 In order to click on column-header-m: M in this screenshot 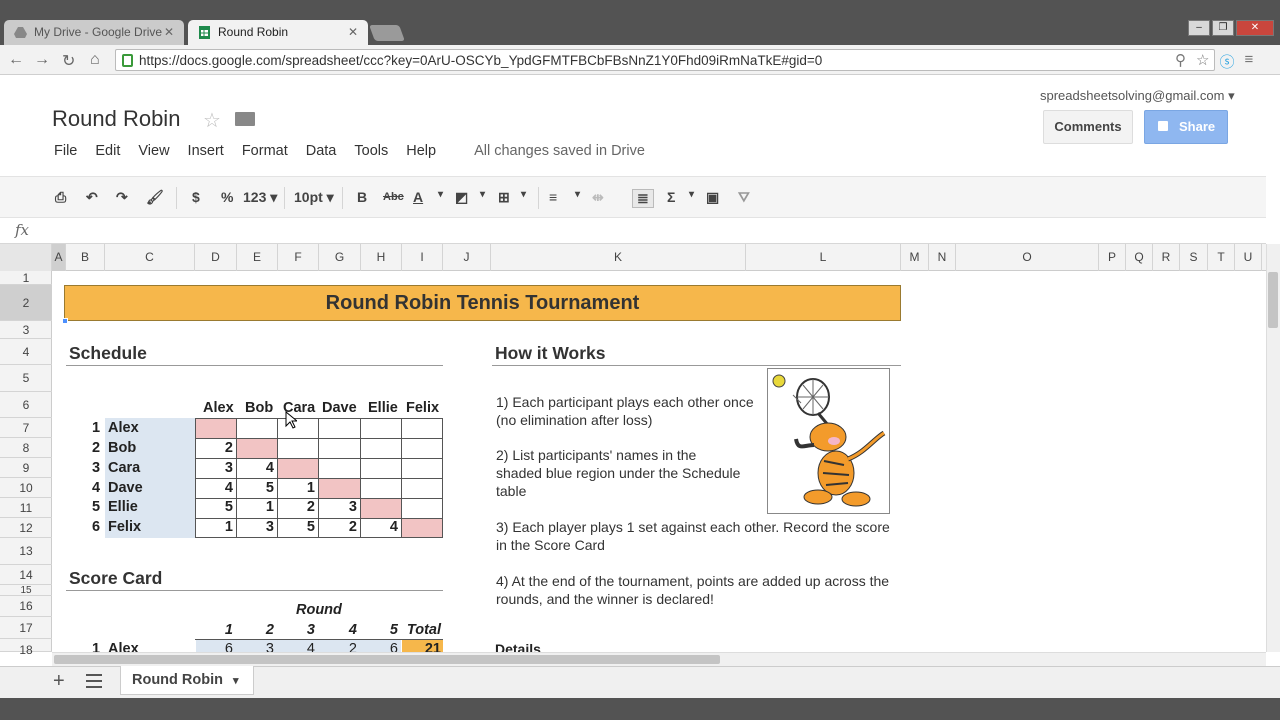, I will do `click(915, 257)`.